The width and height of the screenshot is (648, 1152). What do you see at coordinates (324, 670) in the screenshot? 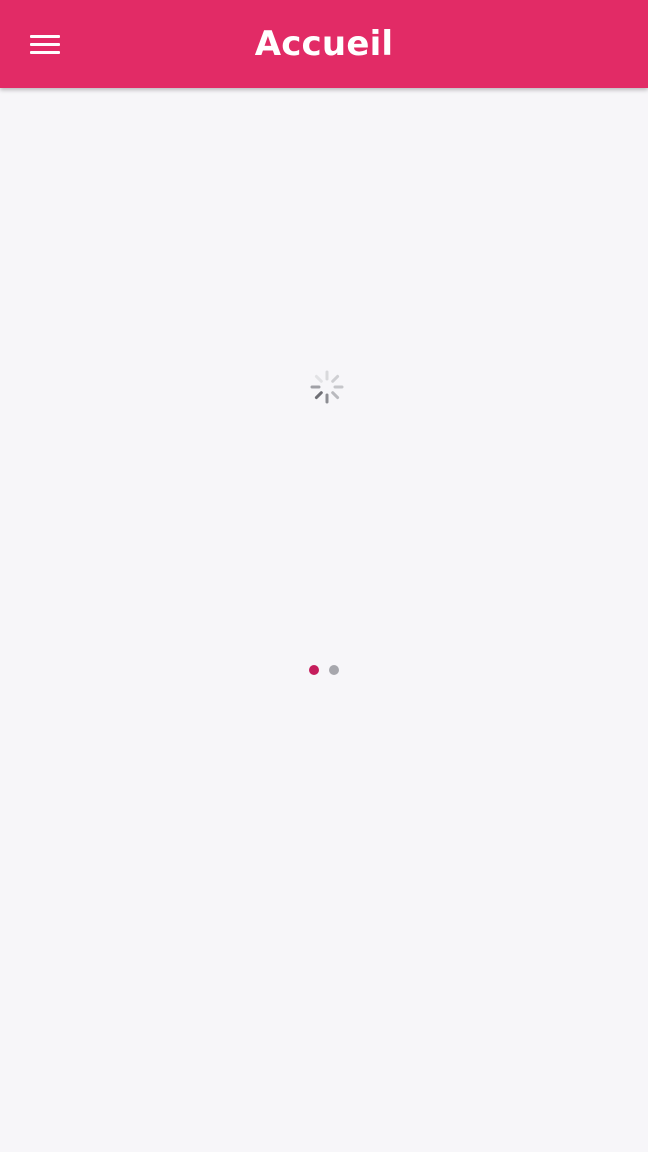
I see `page-indicator` at bounding box center [324, 670].